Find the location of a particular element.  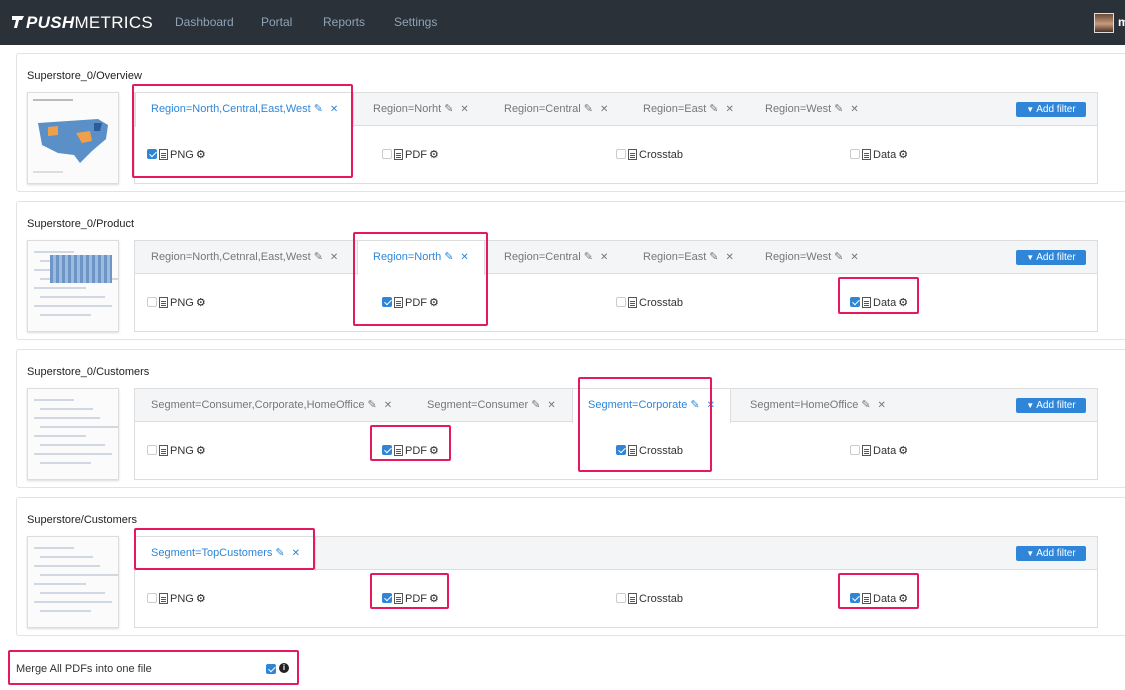

nav-dashboard: Dashboard is located at coordinates (204, 22).